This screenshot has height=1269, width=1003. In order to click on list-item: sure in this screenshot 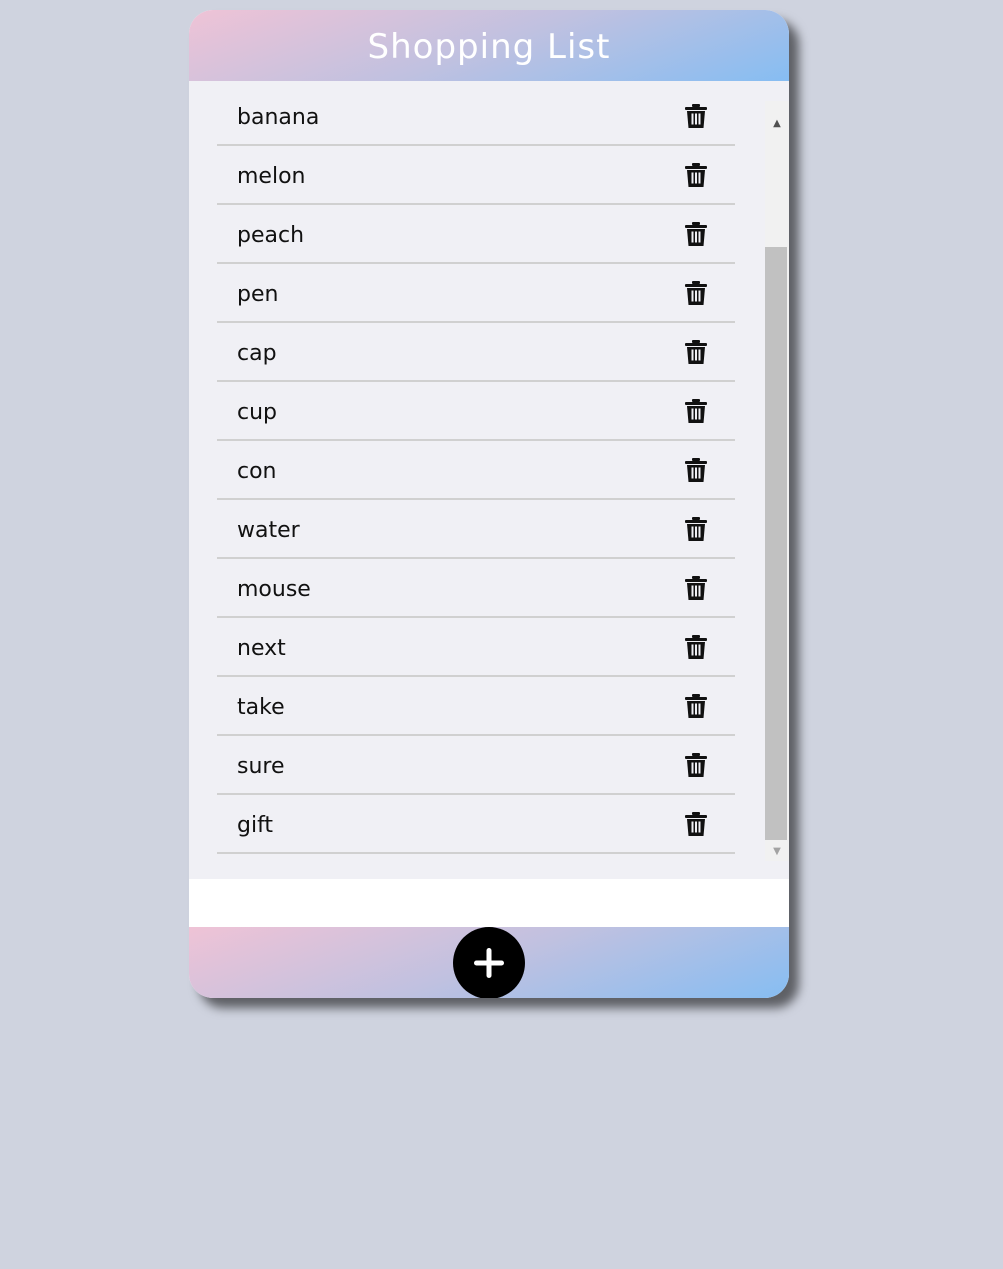, I will do `click(476, 765)`.